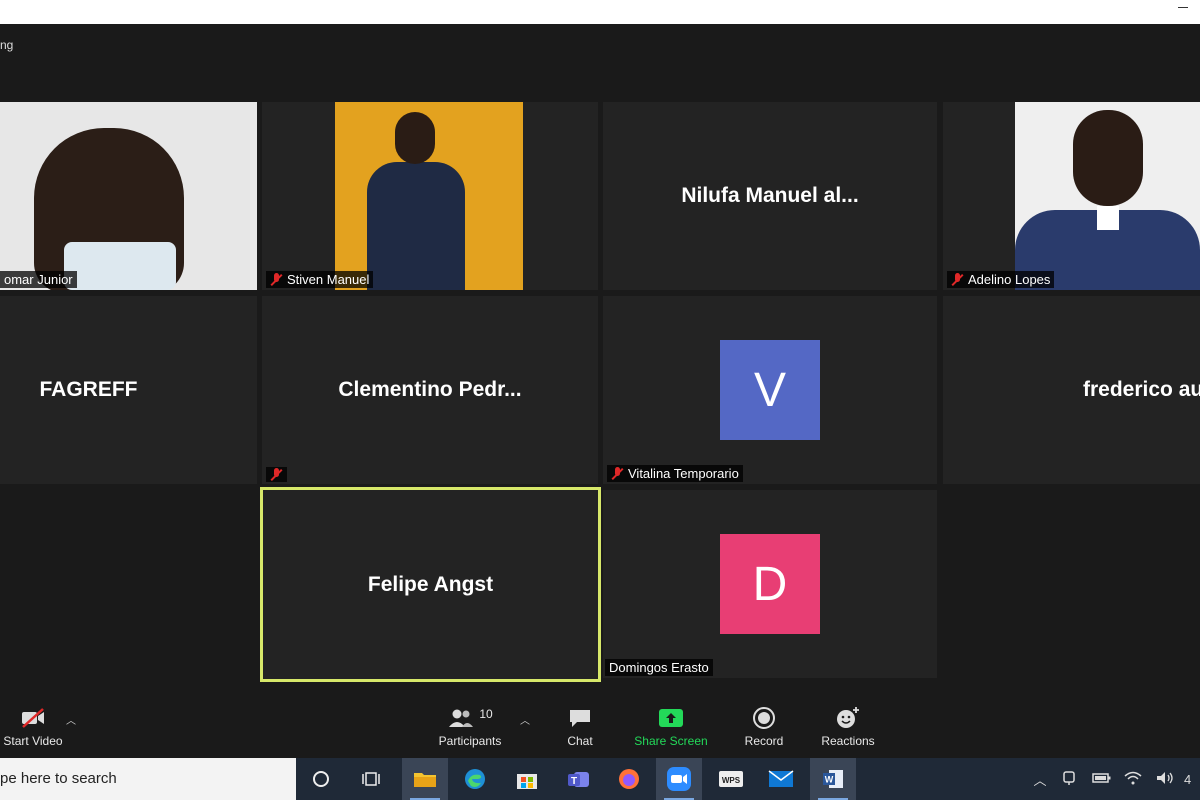 The width and height of the screenshot is (1200, 800). Describe the element at coordinates (33, 718) in the screenshot. I see `video-off-icon` at that location.